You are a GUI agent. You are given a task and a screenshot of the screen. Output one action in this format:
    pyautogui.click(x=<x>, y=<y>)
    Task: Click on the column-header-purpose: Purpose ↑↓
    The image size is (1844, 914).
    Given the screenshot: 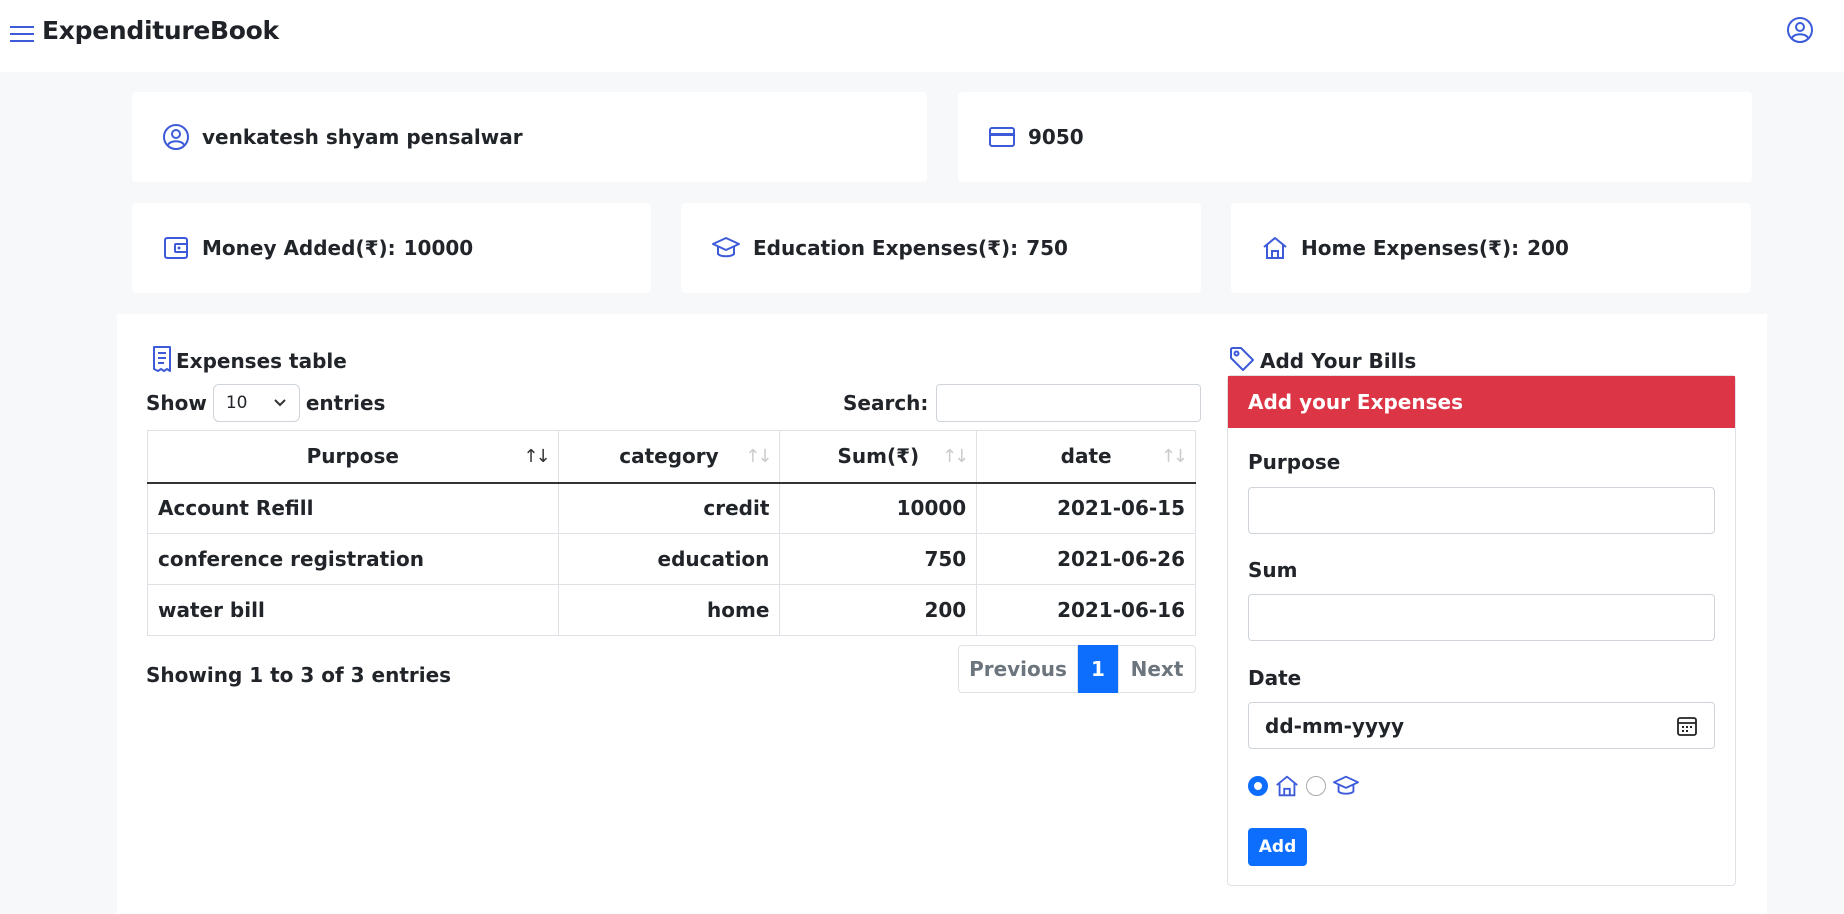 What is the action you would take?
    pyautogui.click(x=353, y=457)
    